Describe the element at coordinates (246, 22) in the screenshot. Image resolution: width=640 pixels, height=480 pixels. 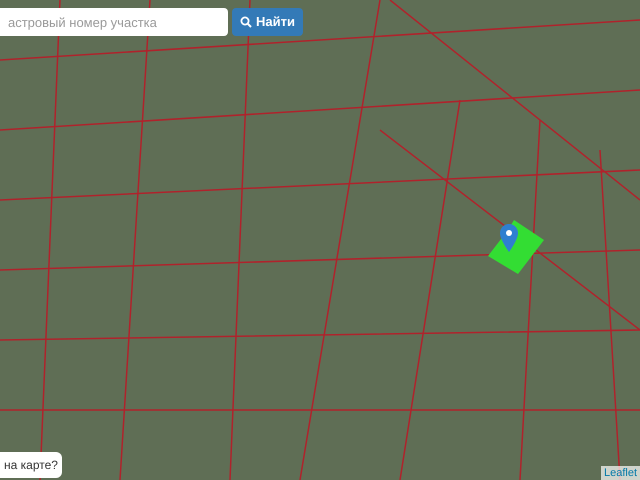
I see `search-icon` at that location.